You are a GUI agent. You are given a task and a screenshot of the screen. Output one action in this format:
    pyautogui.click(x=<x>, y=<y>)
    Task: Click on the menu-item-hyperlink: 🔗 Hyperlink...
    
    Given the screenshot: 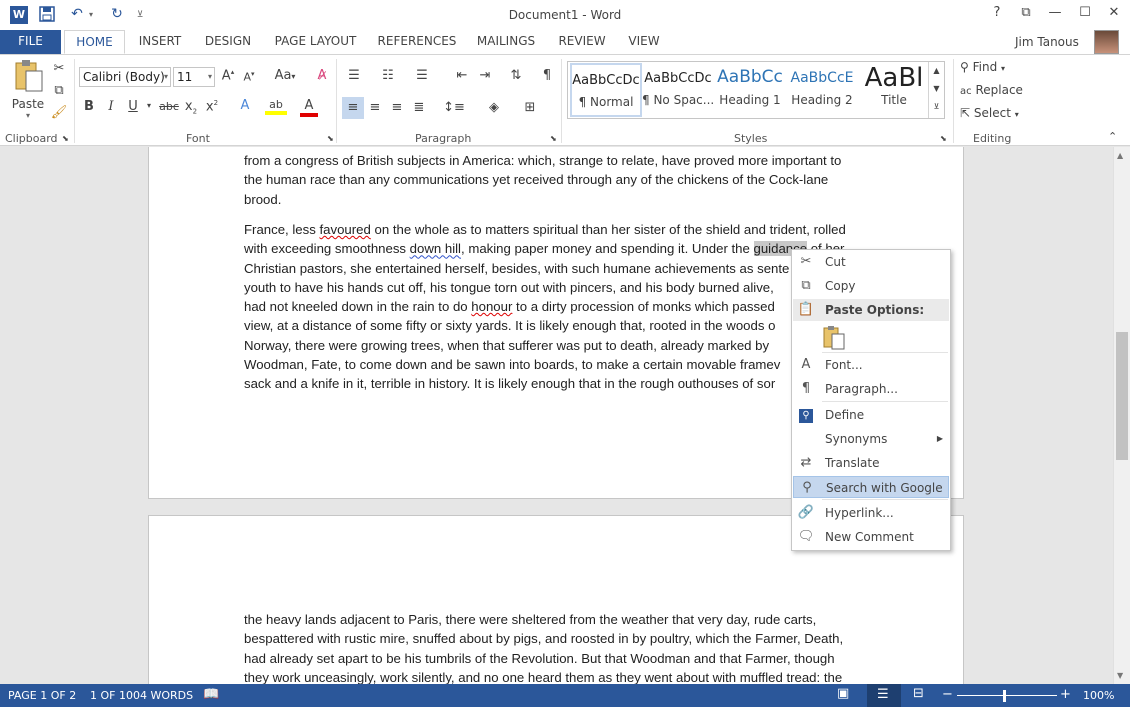 What is the action you would take?
    pyautogui.click(x=871, y=513)
    